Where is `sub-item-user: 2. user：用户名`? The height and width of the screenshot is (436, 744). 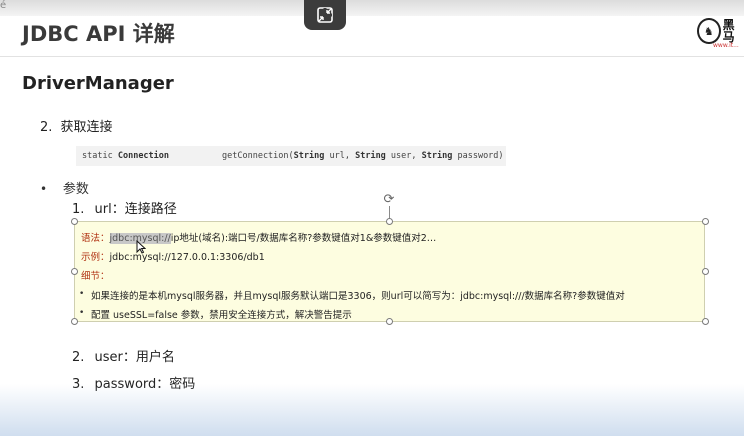 sub-item-user: 2. user：用户名 is located at coordinates (123, 357).